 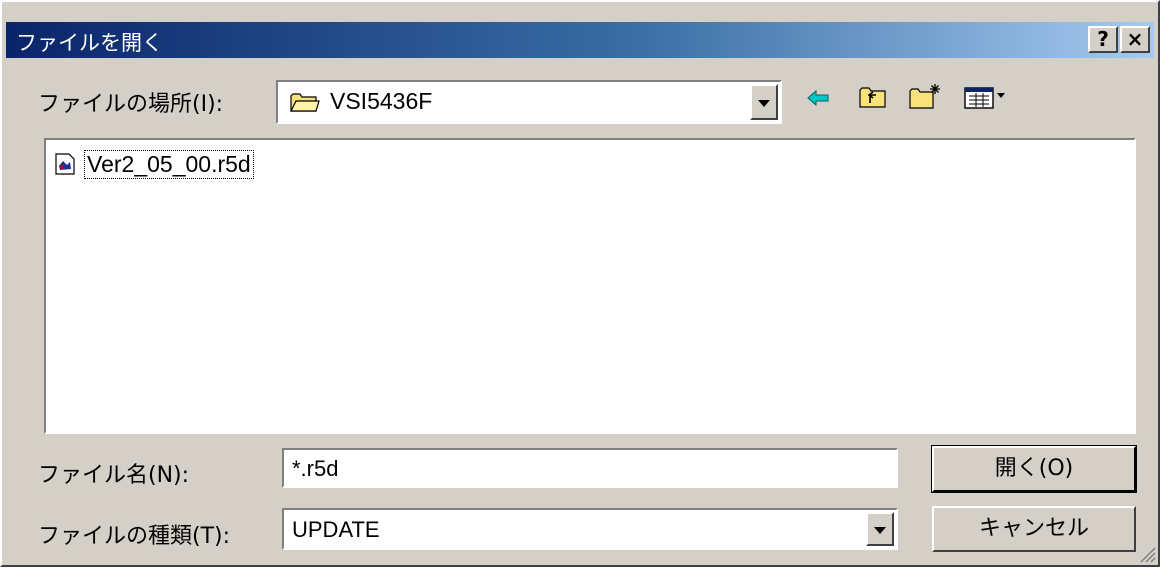 What do you see at coordinates (580, 40) in the screenshot?
I see `title-bar: ファイルを開く ? ×` at bounding box center [580, 40].